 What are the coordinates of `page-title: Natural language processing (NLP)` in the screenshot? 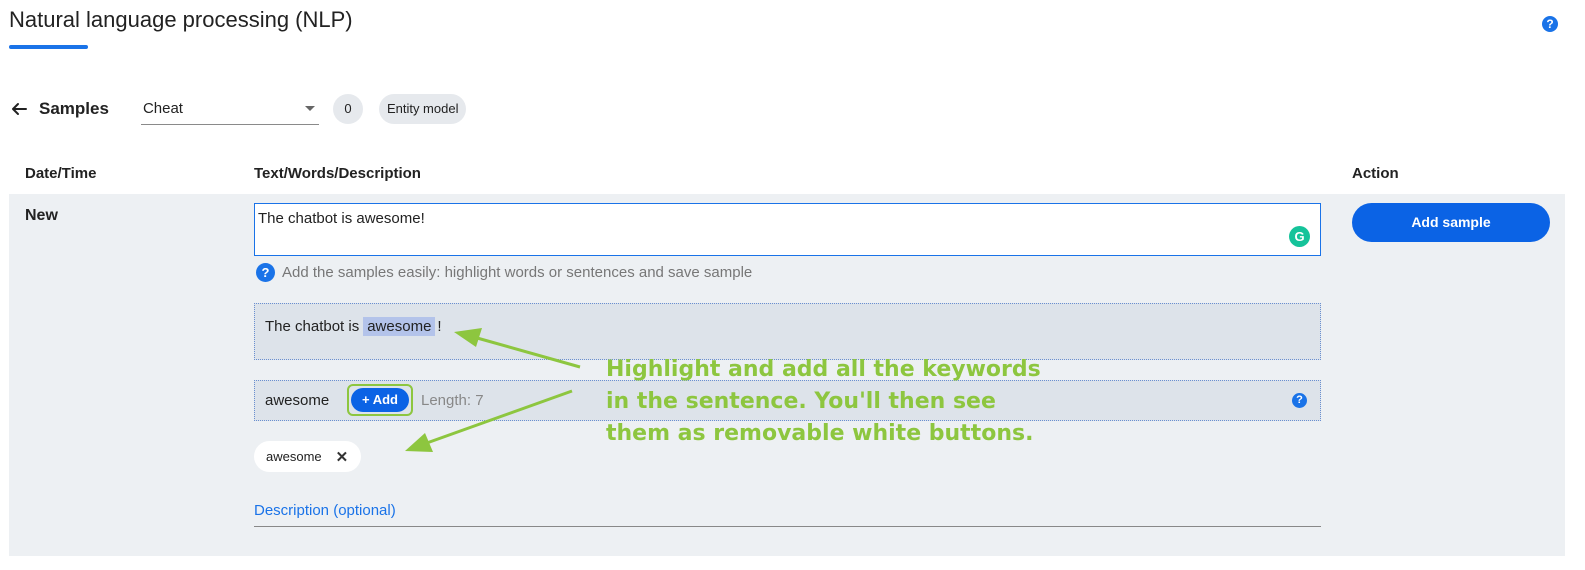 It's located at (181, 19).